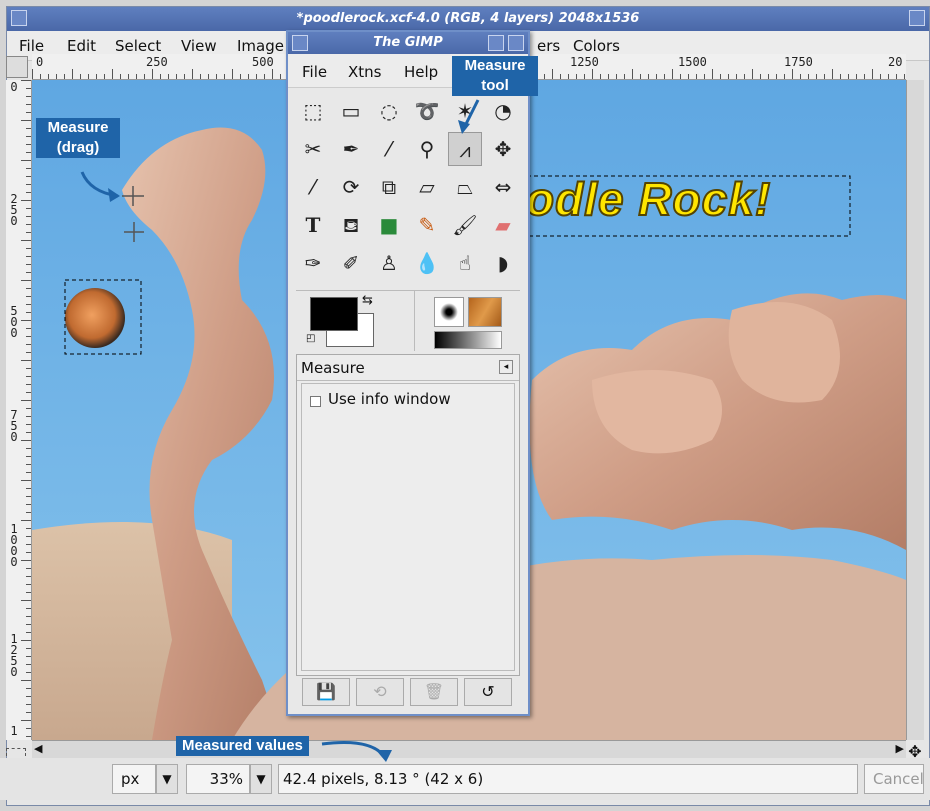  What do you see at coordinates (19, 18) in the screenshot?
I see `window-menu-icon` at bounding box center [19, 18].